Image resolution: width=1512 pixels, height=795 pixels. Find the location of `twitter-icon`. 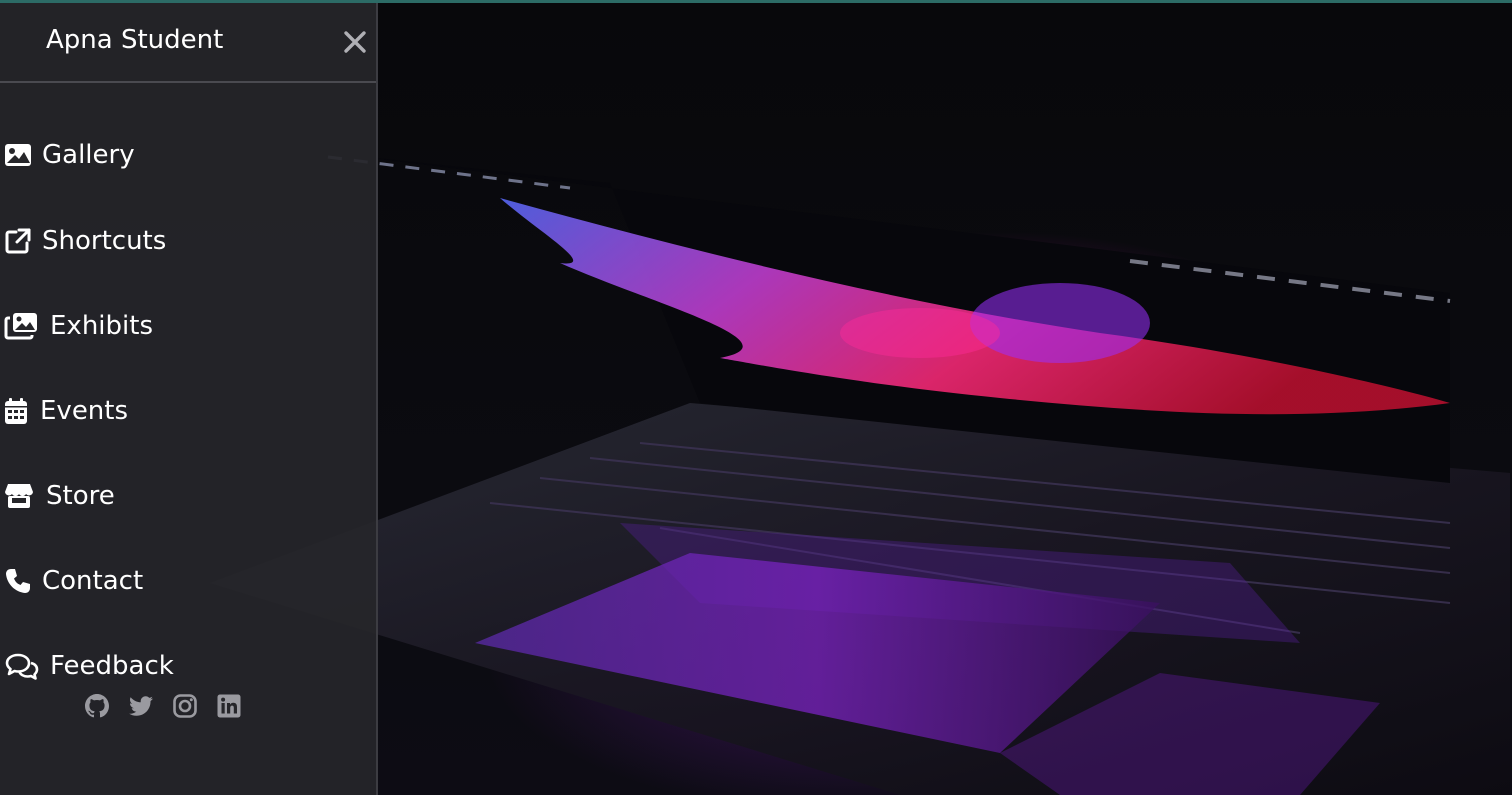

twitter-icon is located at coordinates (141, 706).